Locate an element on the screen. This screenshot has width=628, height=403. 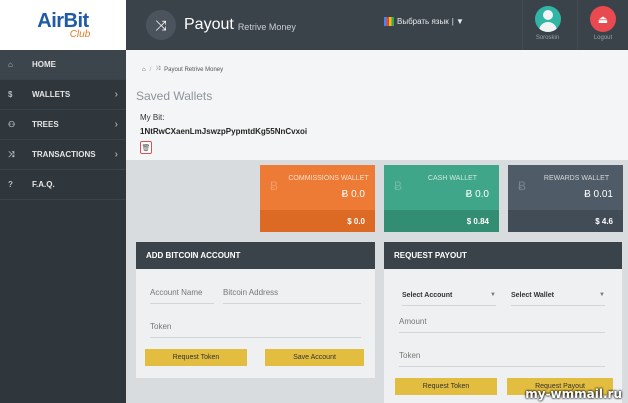
dollar-icon: $ is located at coordinates (10, 94).